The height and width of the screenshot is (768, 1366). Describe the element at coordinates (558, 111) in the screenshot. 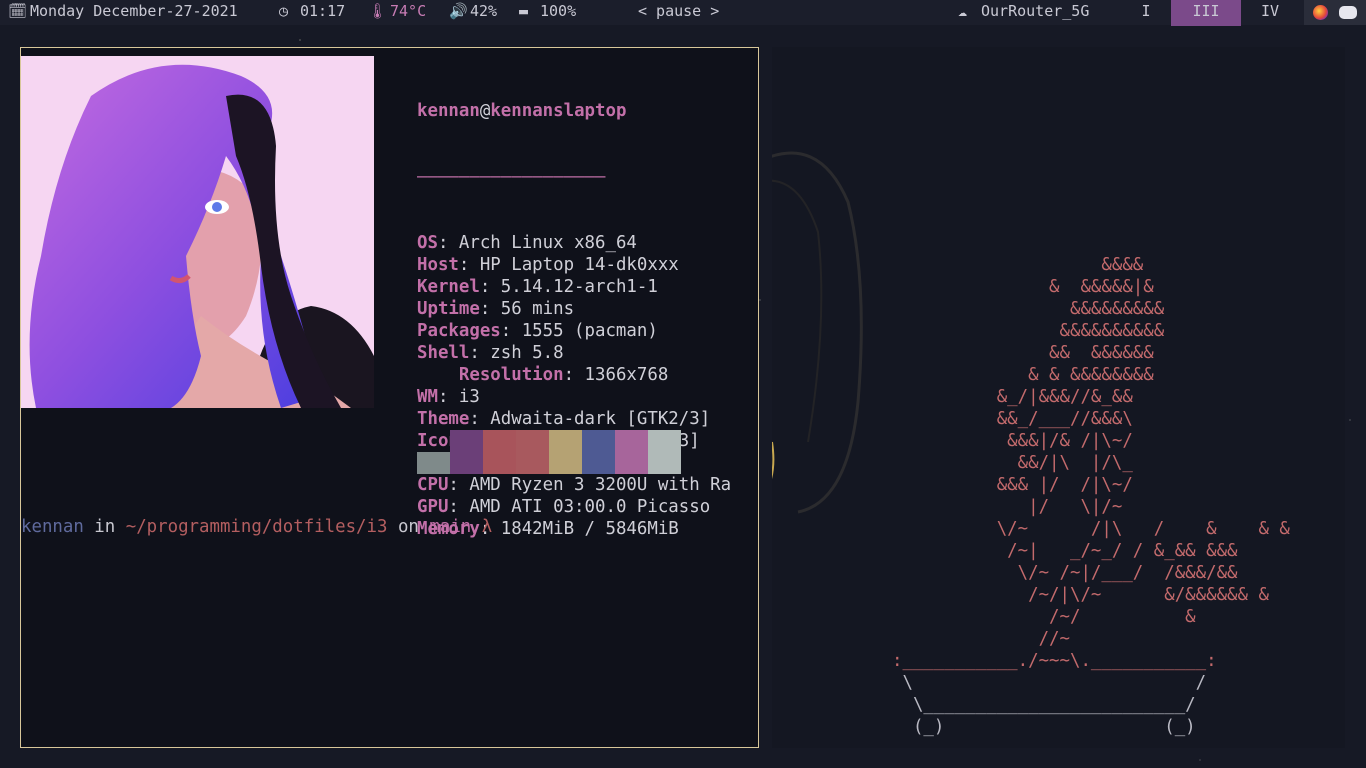

I see `hostname: kennanslaptop` at that location.